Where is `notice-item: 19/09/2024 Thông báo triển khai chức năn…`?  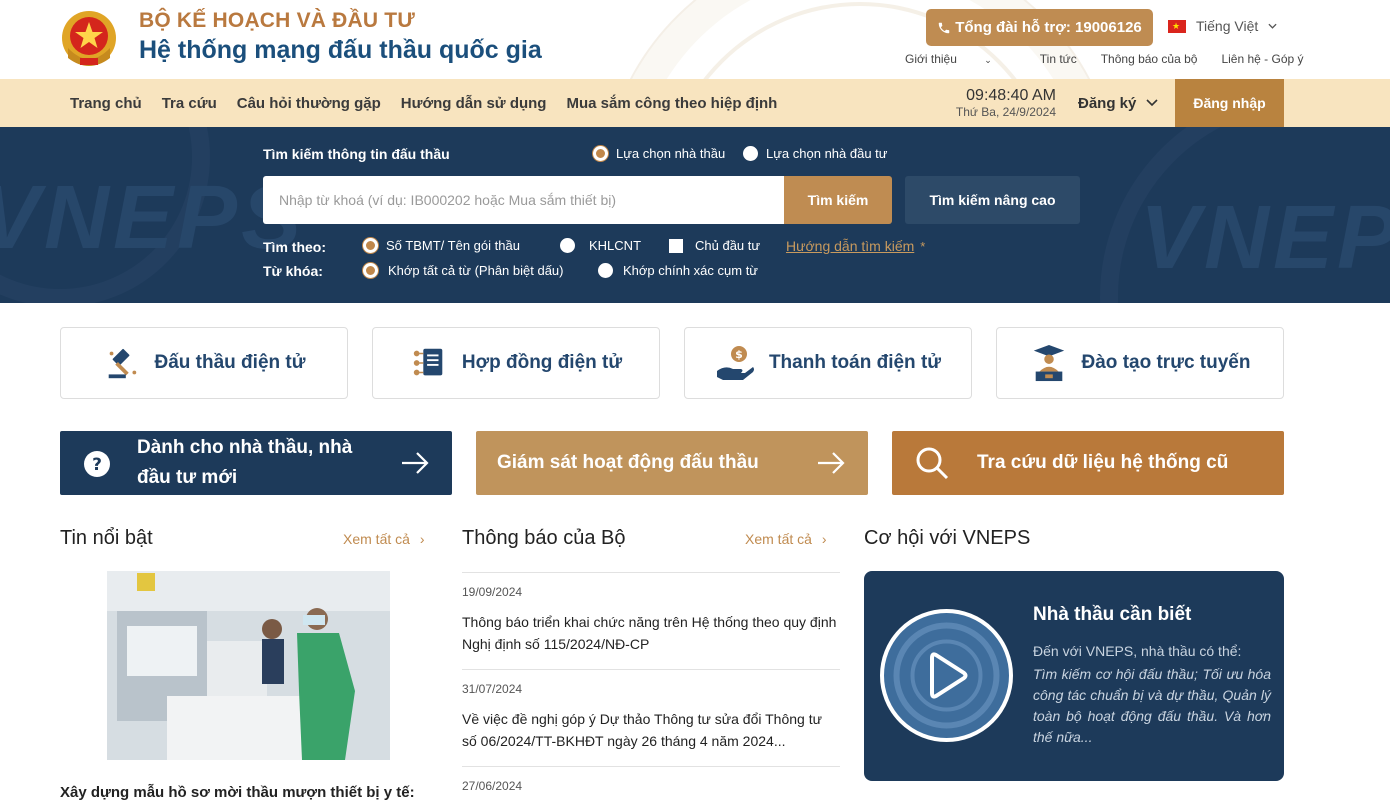
notice-item: 19/09/2024 Thông báo triển khai chức năn… is located at coordinates (651, 613).